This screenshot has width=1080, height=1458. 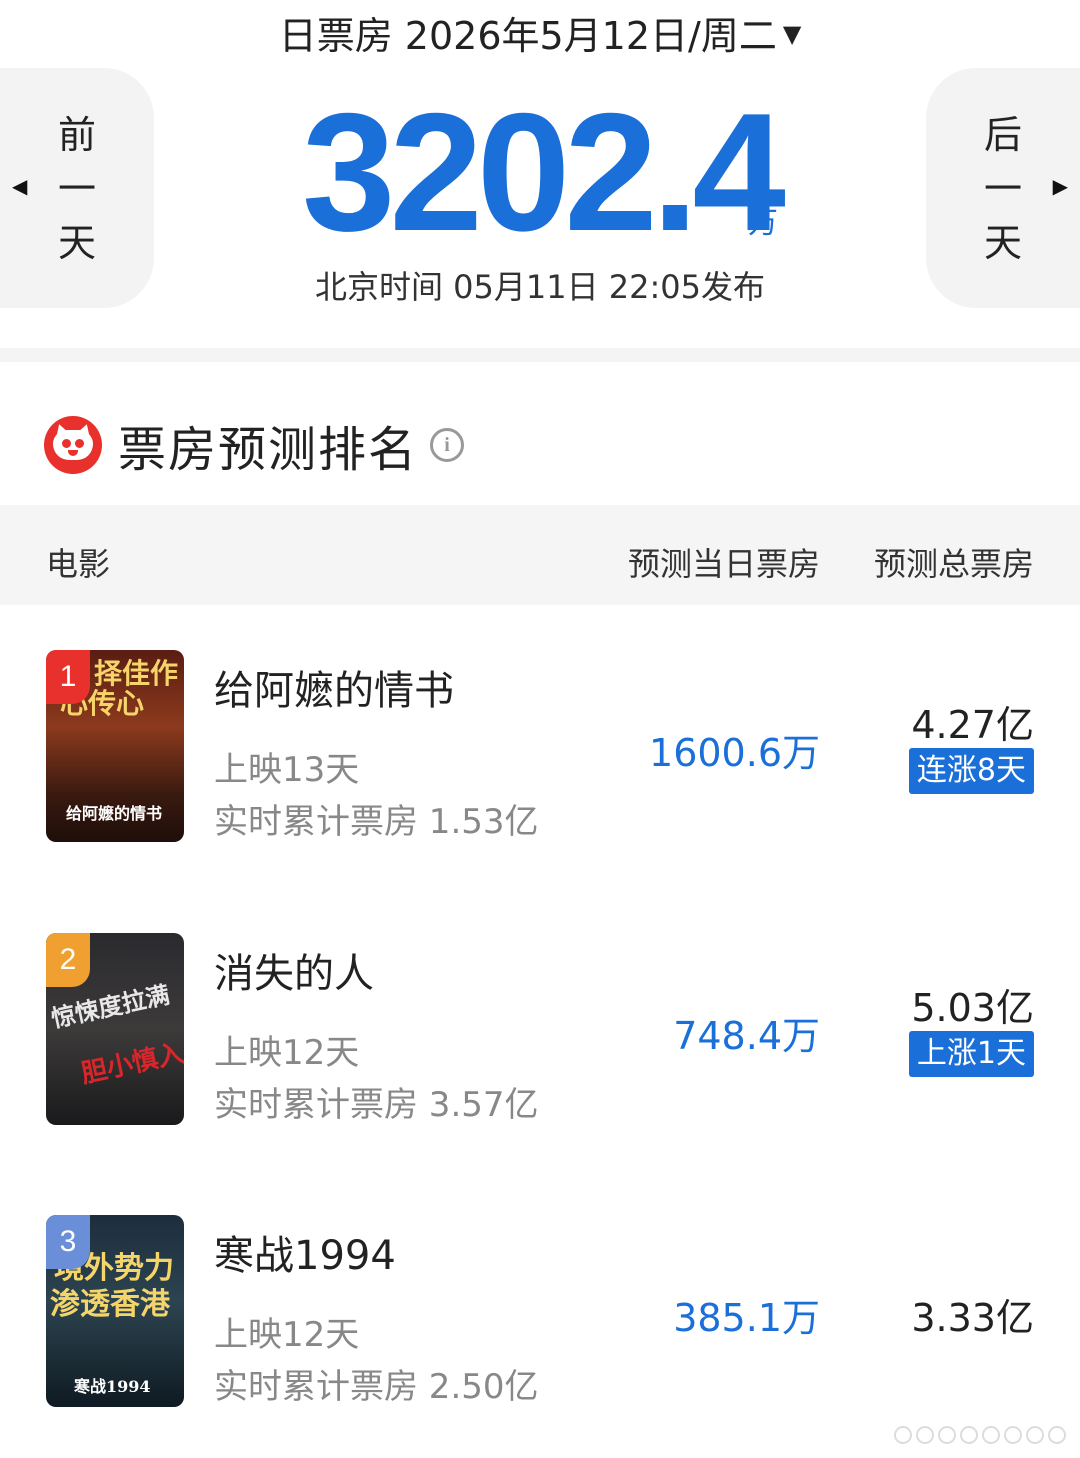 I want to click on section-header: 票房预测排名 i, so click(x=254, y=445).